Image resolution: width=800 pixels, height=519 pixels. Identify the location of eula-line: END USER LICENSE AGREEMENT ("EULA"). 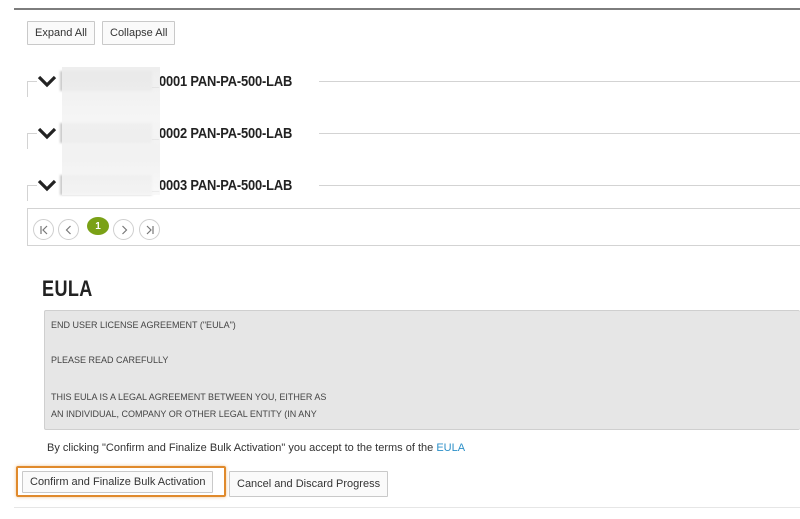
(143, 325).